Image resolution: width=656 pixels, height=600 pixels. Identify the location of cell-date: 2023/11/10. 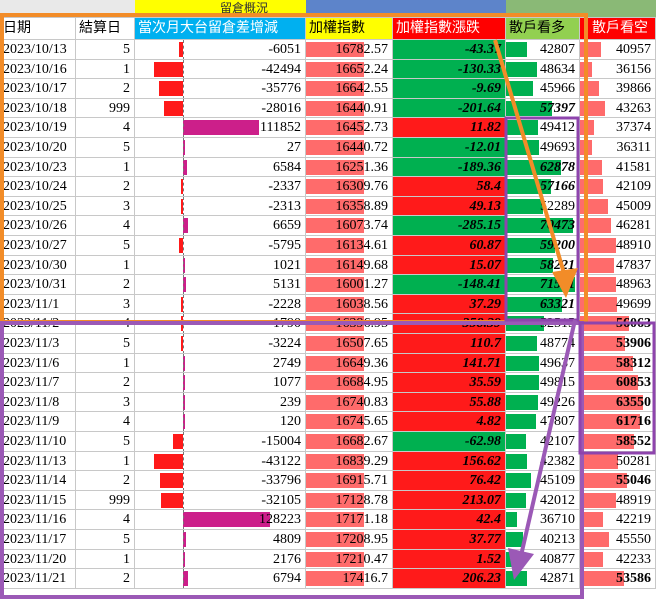
(38, 442).